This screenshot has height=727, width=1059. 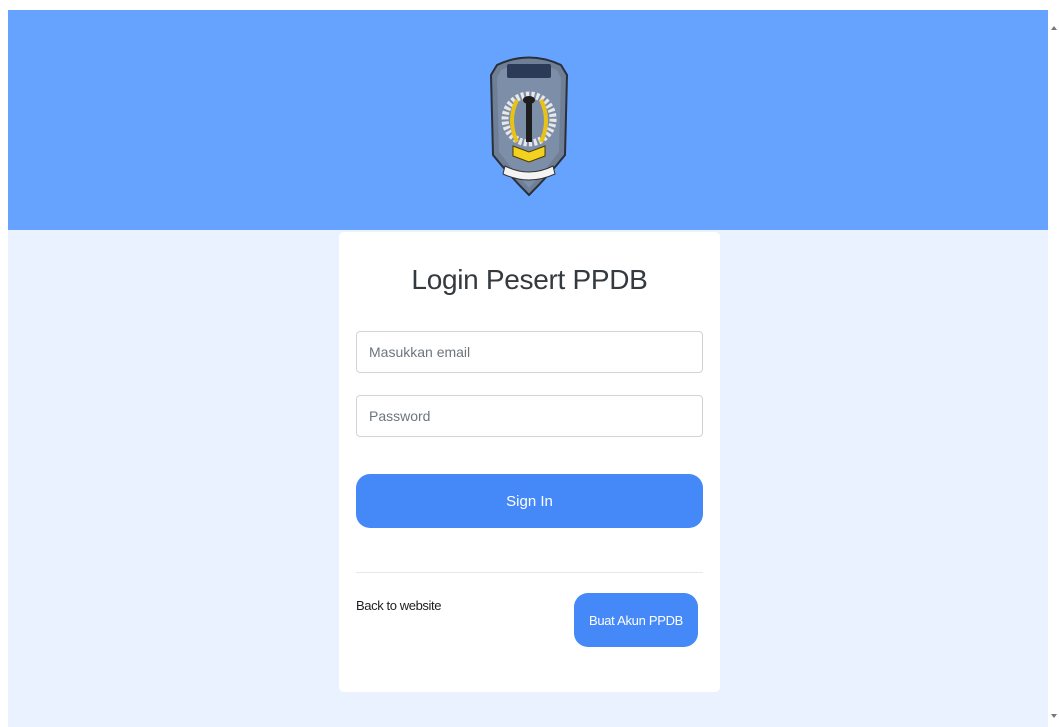 I want to click on scrollbar, so click(x=1053, y=363).